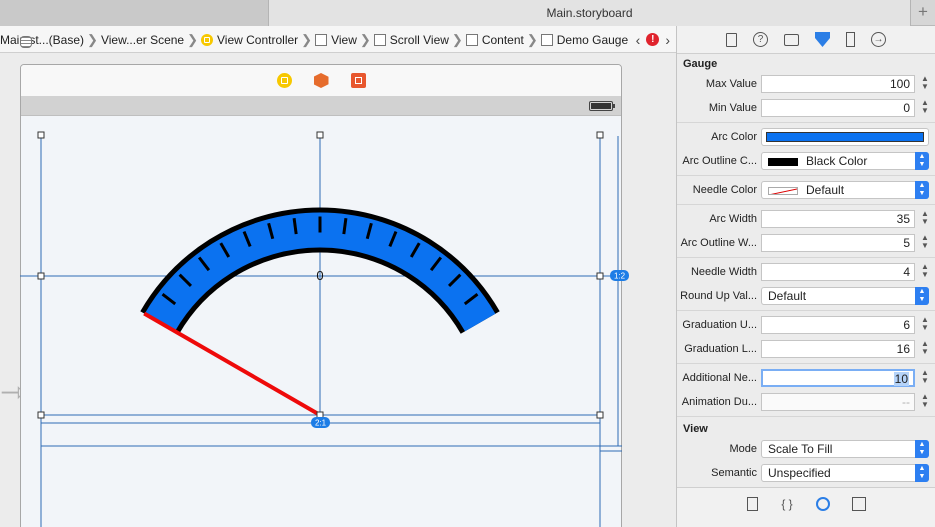 The image size is (935, 527). I want to click on breadcrumb-scene: View...er Scene, so click(102, 40).